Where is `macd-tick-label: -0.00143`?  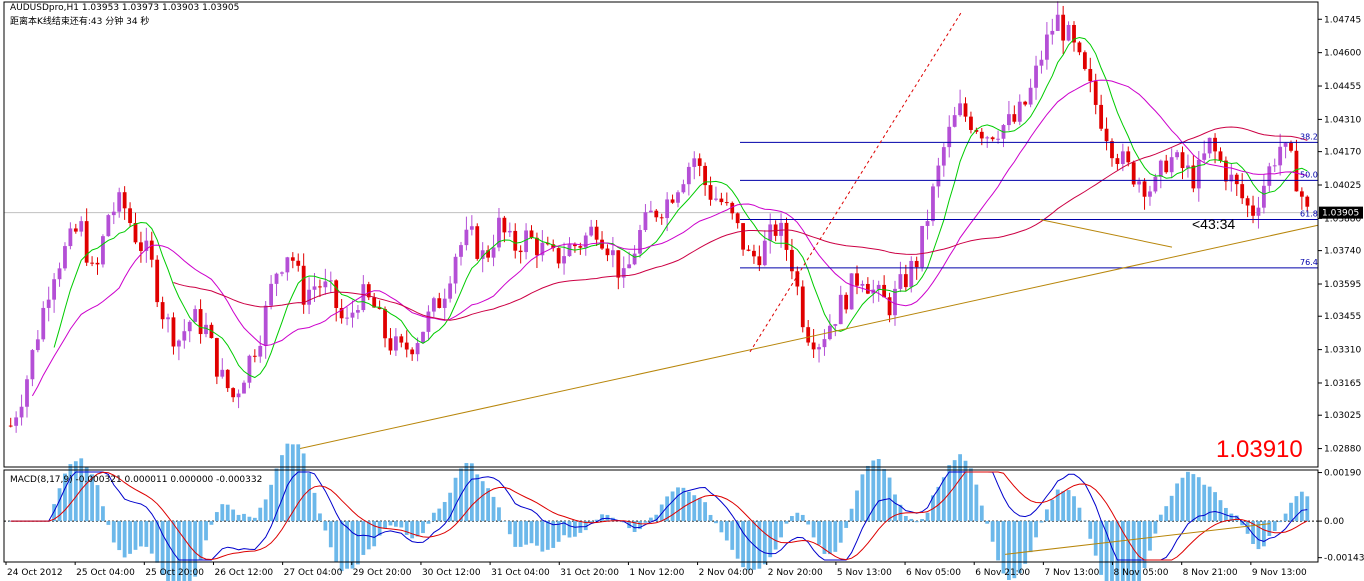 macd-tick-label: -0.00143 is located at coordinates (1344, 559).